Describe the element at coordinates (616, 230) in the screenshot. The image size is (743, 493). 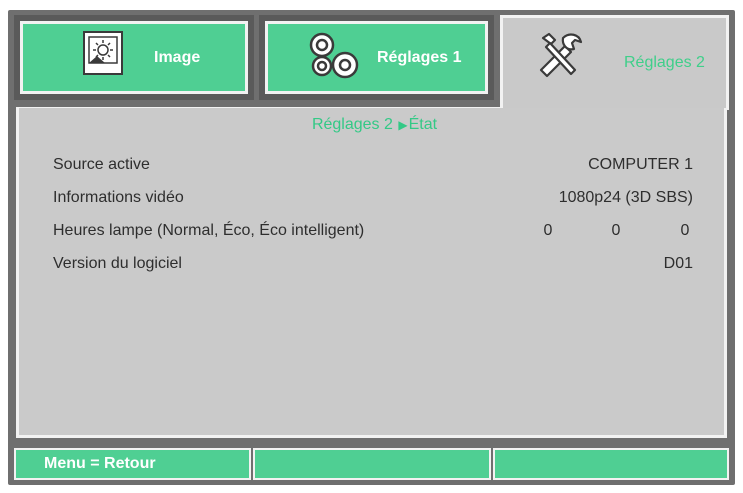
I see `lamp-hours-eco: 0` at that location.